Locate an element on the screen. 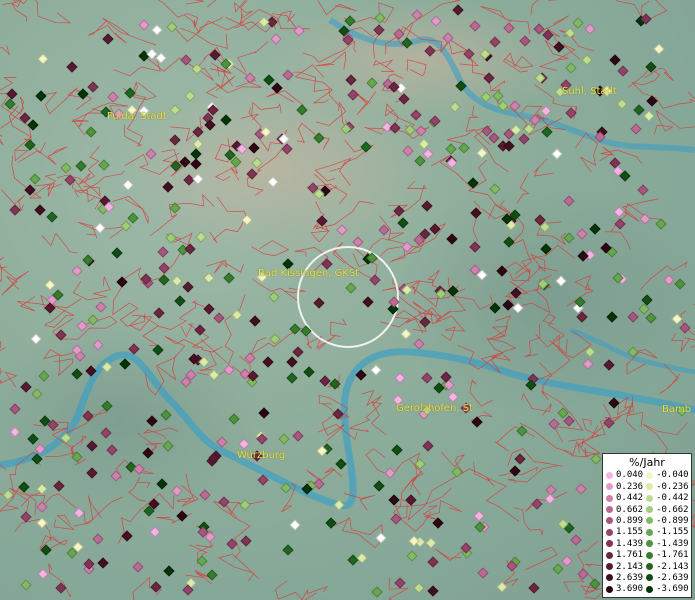 The height and width of the screenshot is (600, 695). legend-value: 0.662 is located at coordinates (630, 509).